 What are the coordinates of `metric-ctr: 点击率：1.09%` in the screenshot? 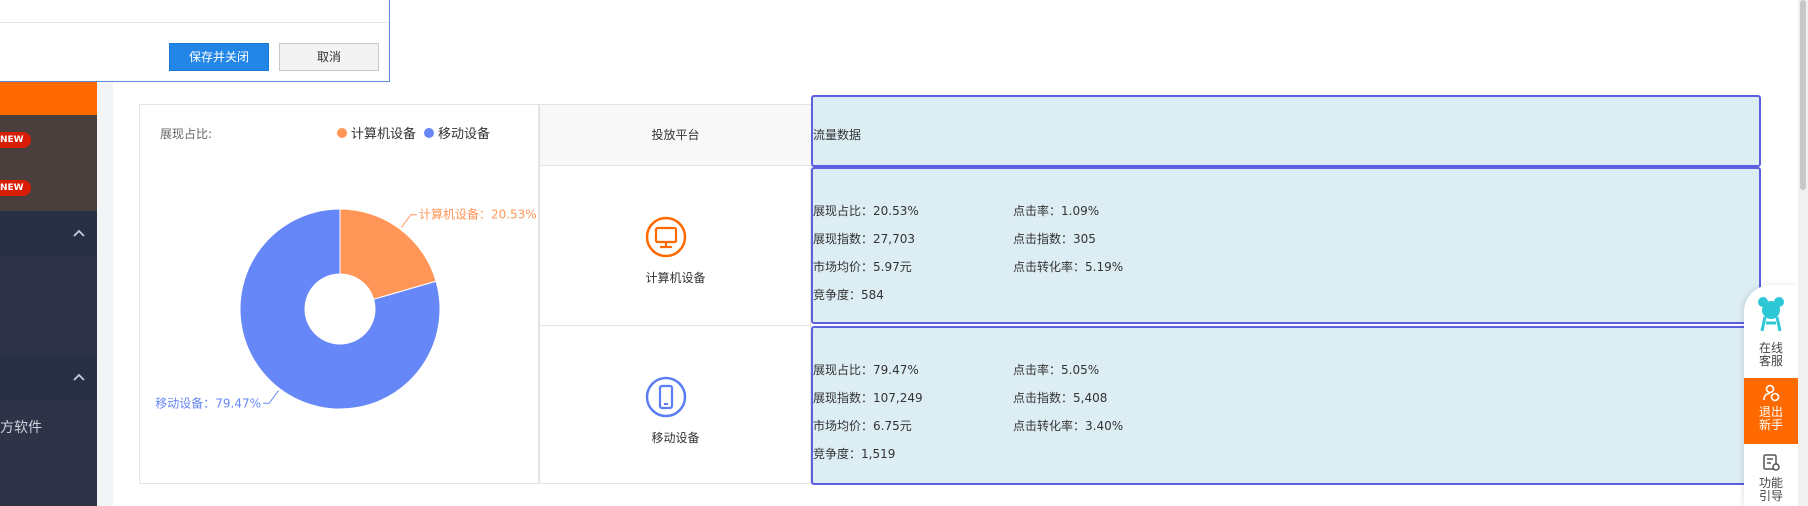 It's located at (1056, 211).